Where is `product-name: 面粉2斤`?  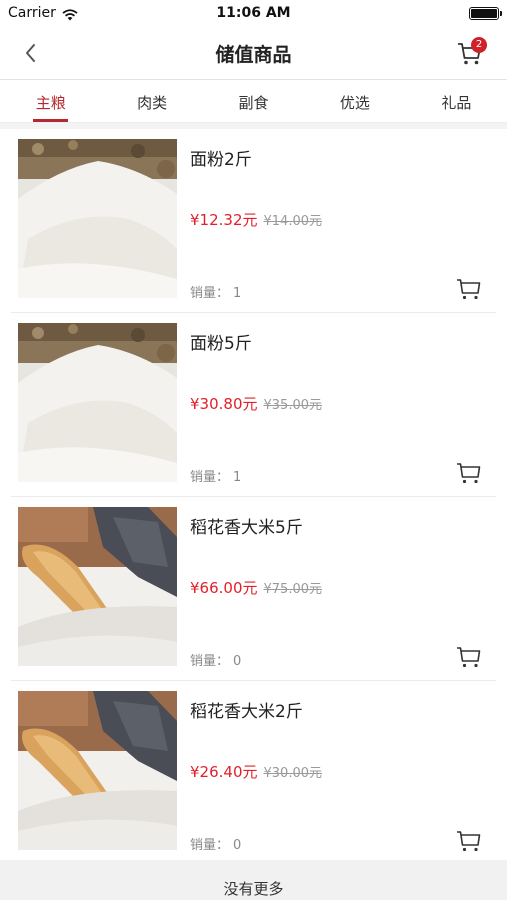
product-name: 面粉2斤 is located at coordinates (221, 157).